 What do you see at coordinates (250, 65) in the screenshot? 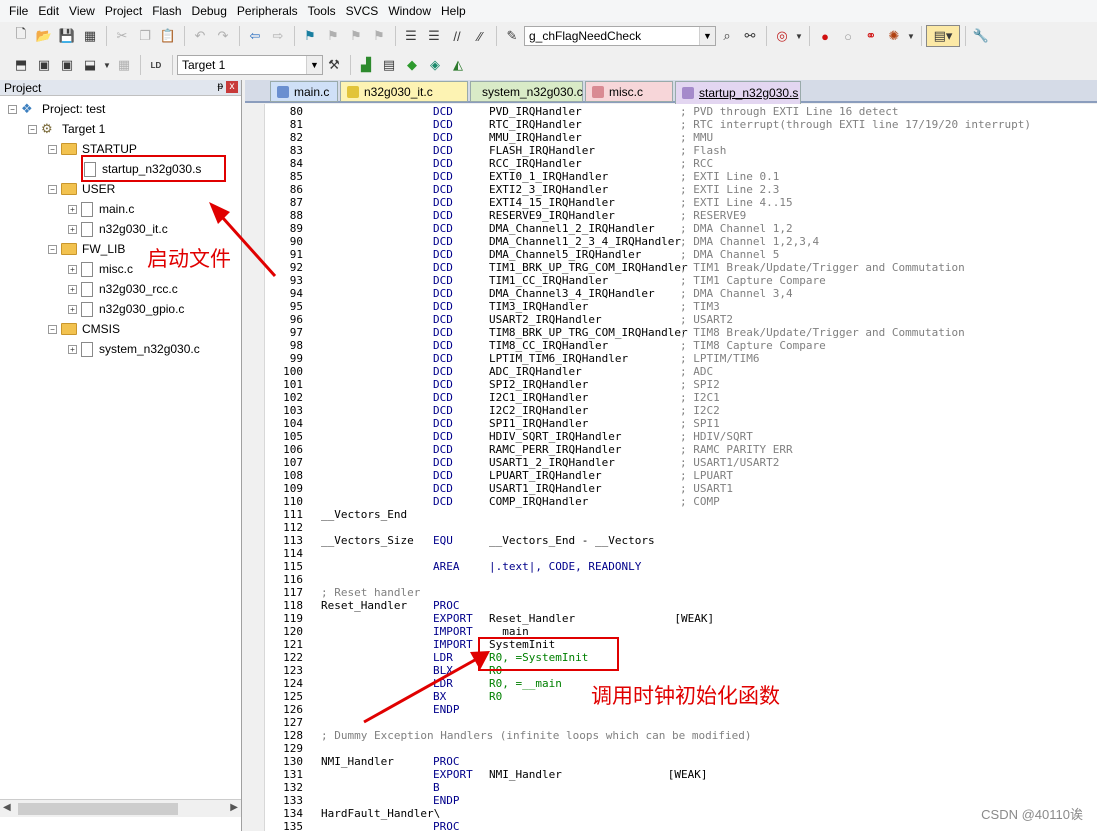
I see `target-select: Target 1 ▼` at bounding box center [250, 65].